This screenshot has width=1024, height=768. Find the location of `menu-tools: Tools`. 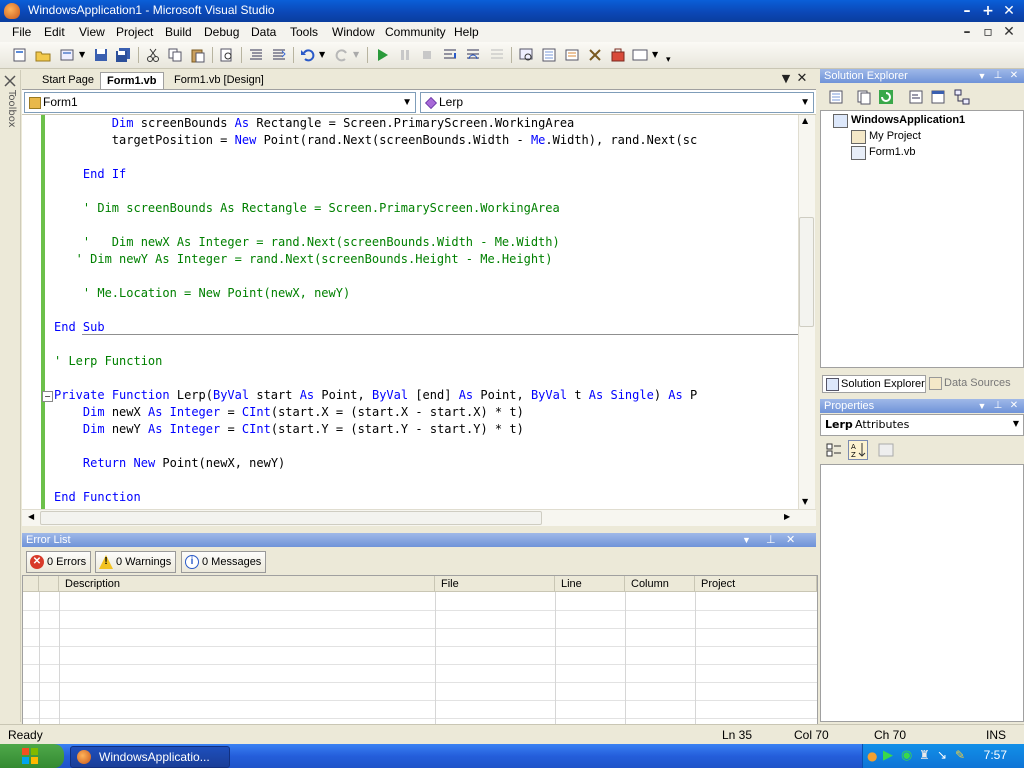

menu-tools: Tools is located at coordinates (304, 32).